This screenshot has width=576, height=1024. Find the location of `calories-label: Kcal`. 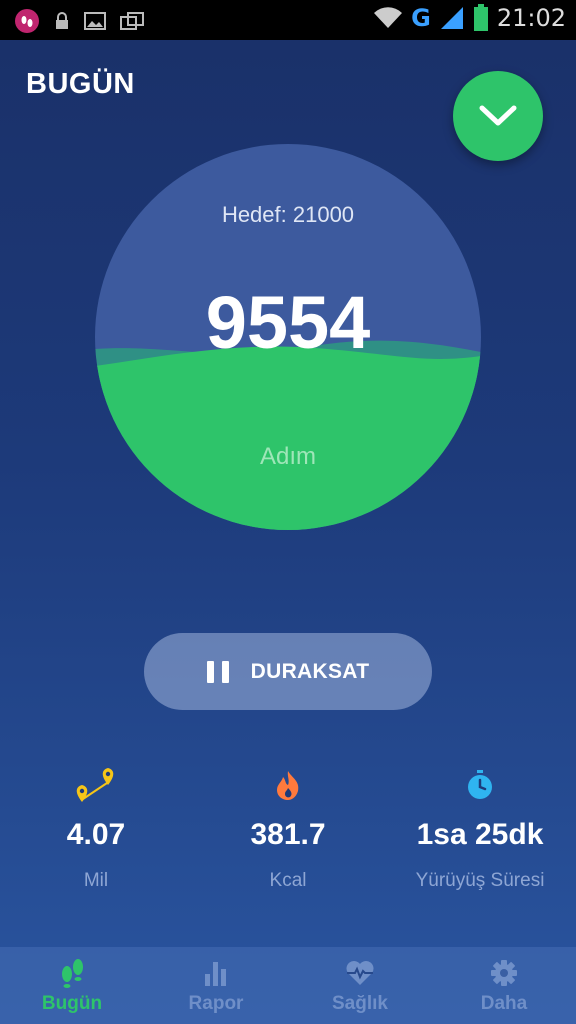

calories-label: Kcal is located at coordinates (288, 880).